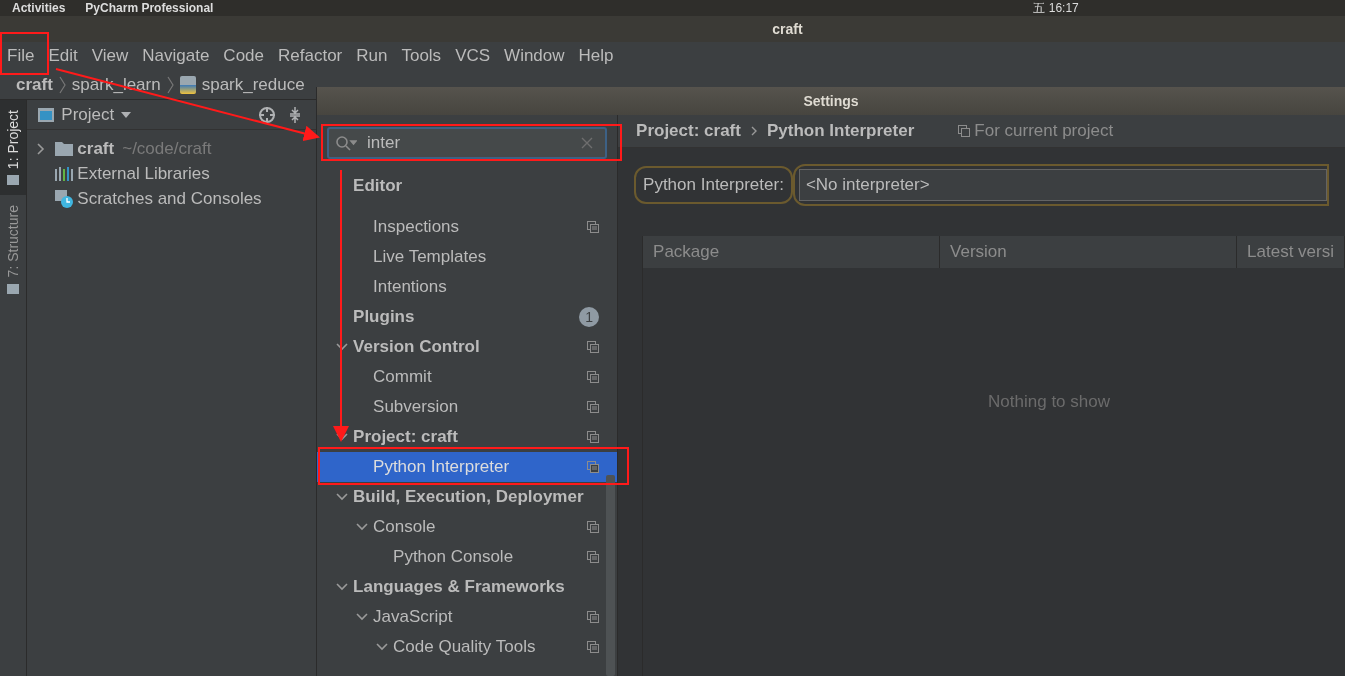  I want to click on menu-item: VCS, so click(473, 56).